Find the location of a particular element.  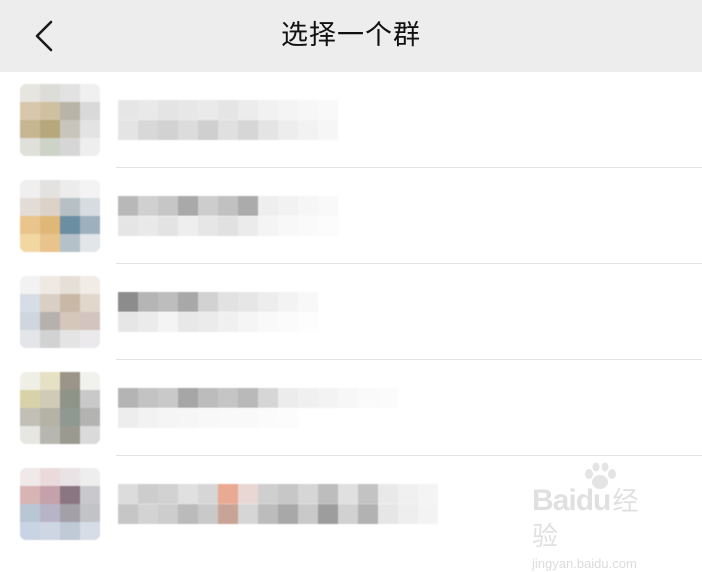

watermark-brand: Bai is located at coordinates (554, 500).